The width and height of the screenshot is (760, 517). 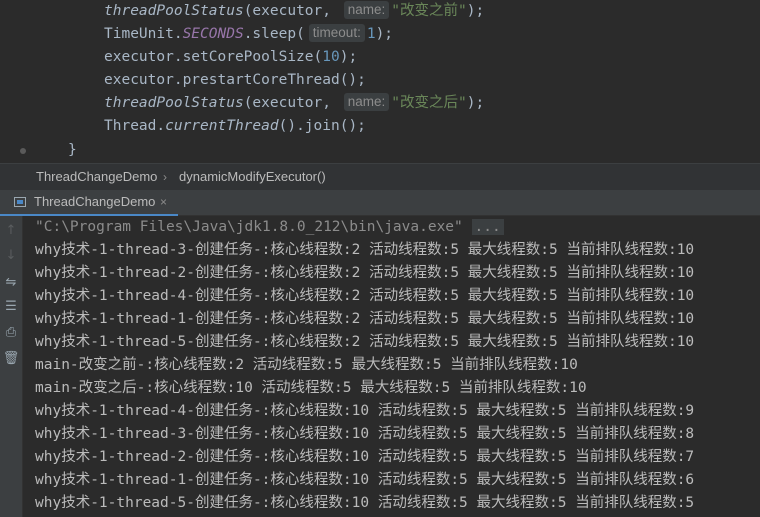 What do you see at coordinates (222, 126) in the screenshot?
I see `method-call: currentThread` at bounding box center [222, 126].